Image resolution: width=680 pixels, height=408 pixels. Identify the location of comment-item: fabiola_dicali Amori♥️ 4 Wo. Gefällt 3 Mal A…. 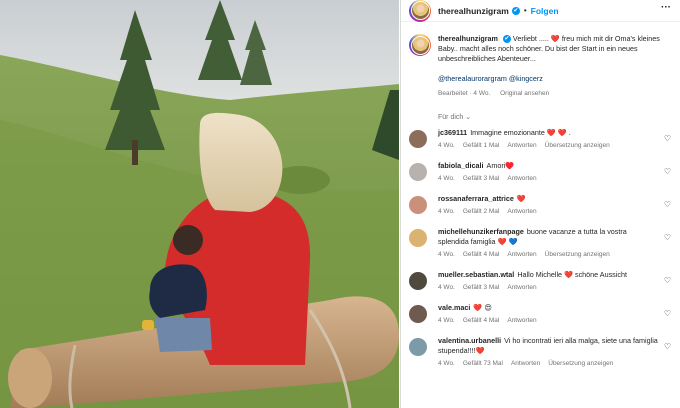
(542, 171).